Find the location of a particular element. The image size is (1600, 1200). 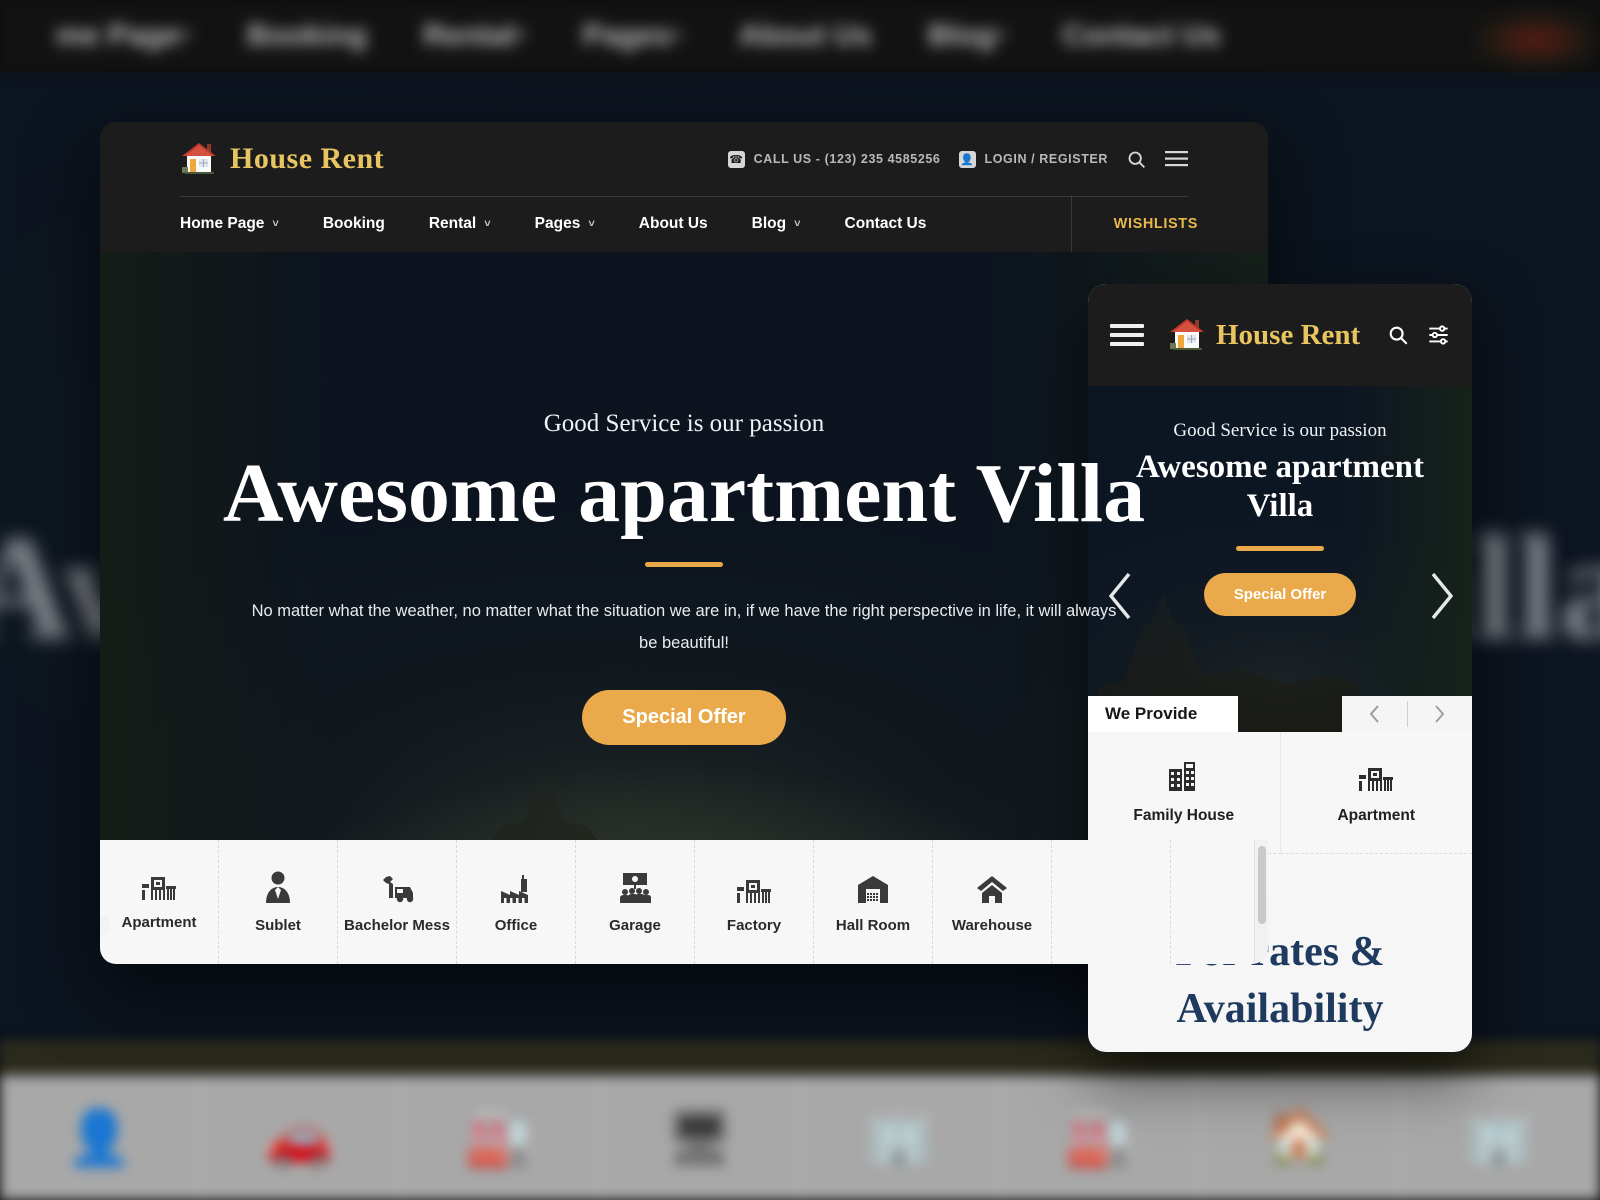

category-item-apartment: Apartment is located at coordinates (159, 902).